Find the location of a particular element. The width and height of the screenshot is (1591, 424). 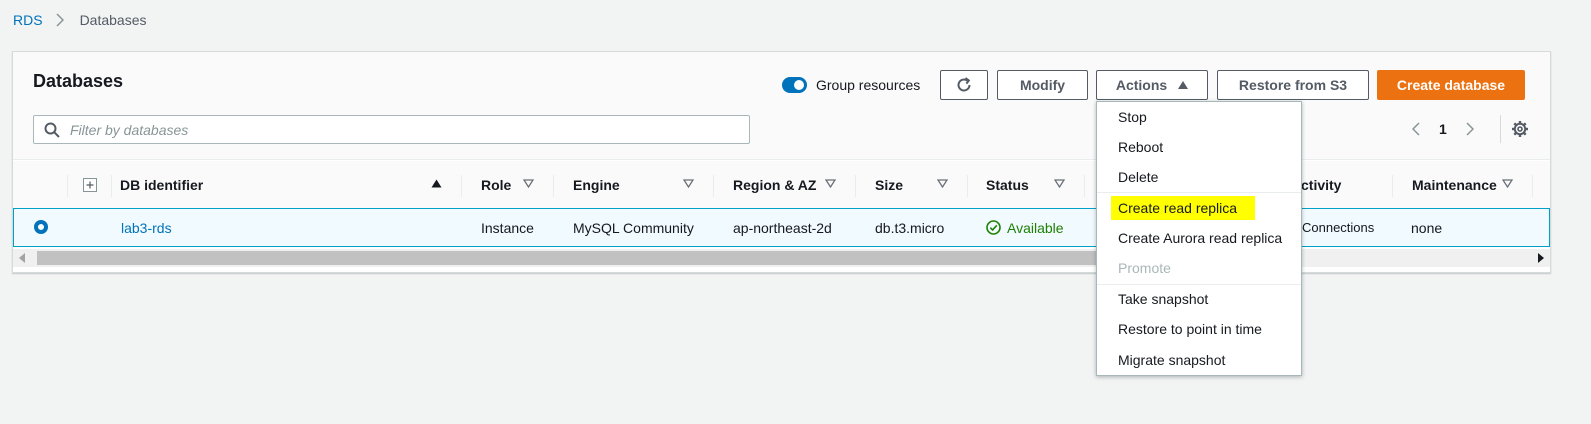

column-header-role: Role is located at coordinates (496, 185).